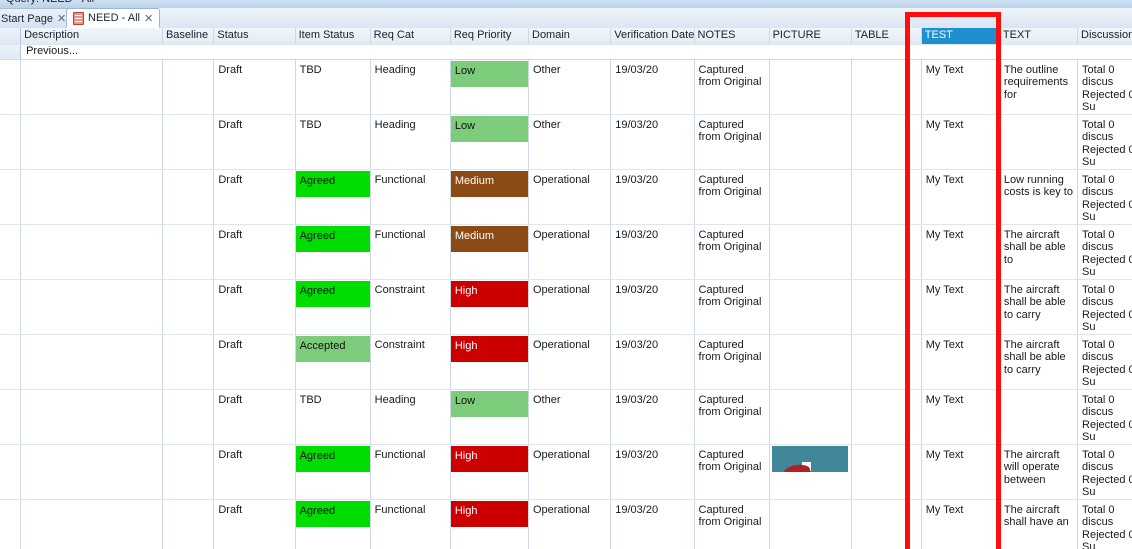  Describe the element at coordinates (61, 18) in the screenshot. I see `close-icon: ✕` at that location.